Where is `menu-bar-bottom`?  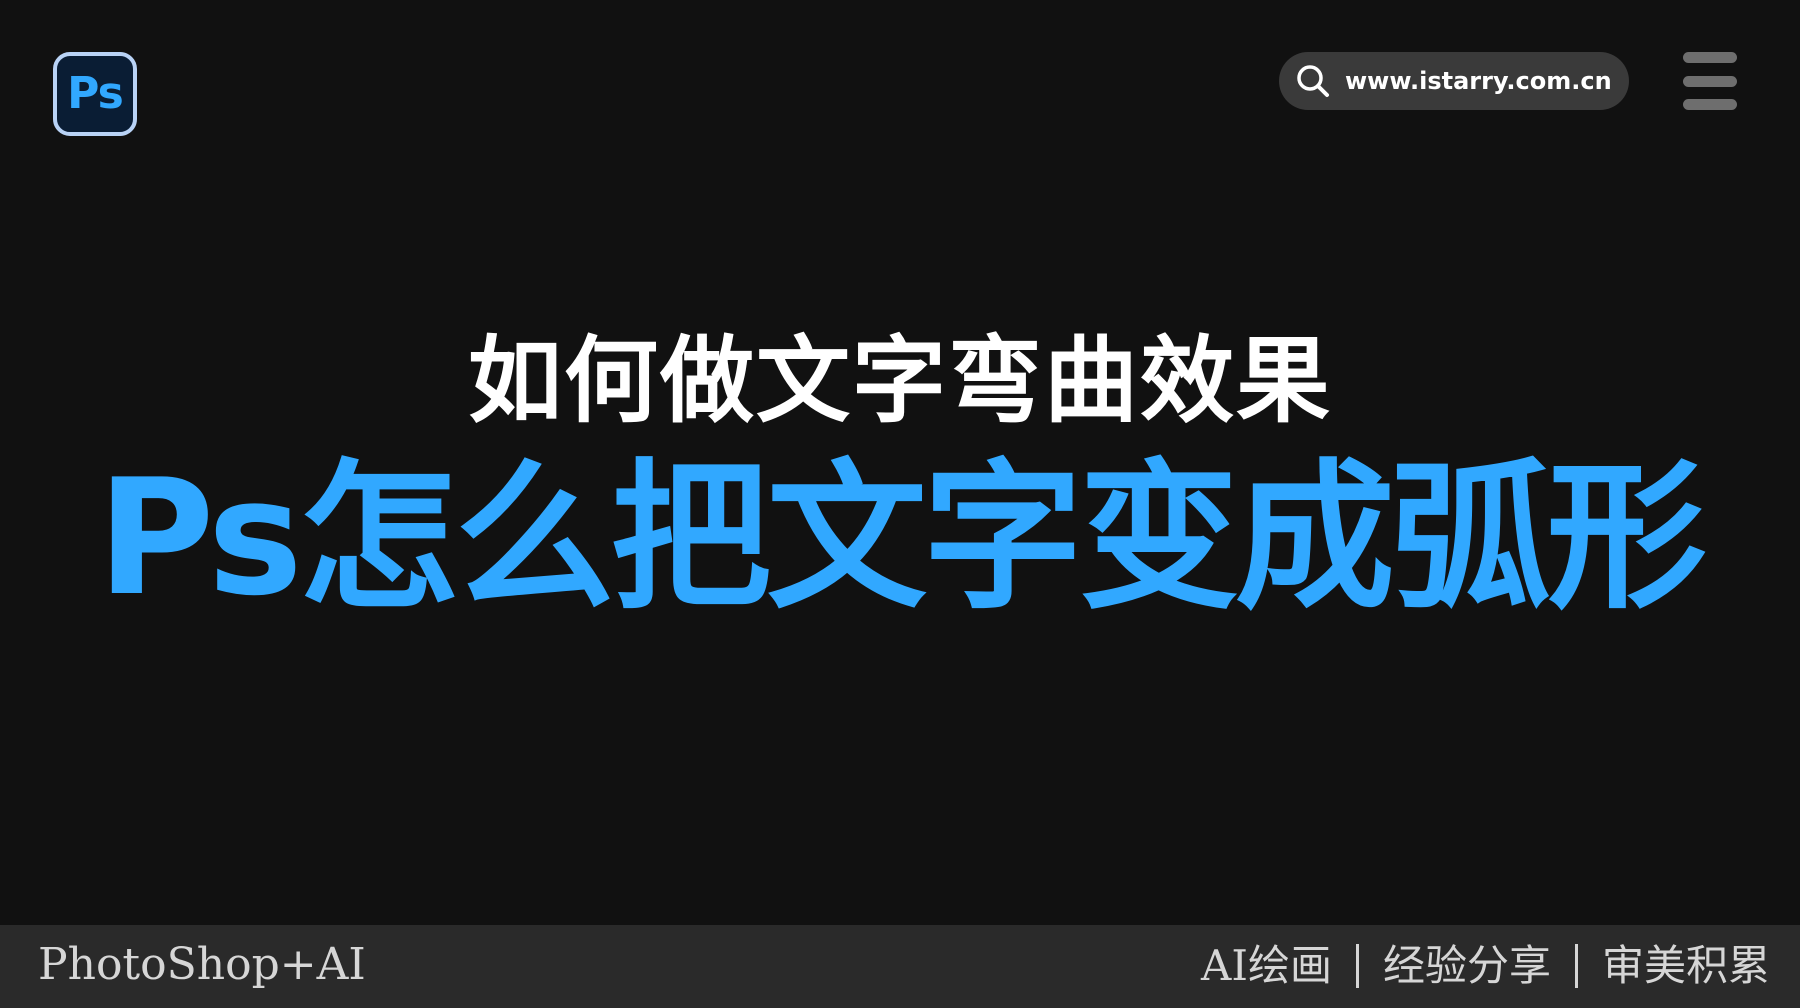 menu-bar-bottom is located at coordinates (1710, 104).